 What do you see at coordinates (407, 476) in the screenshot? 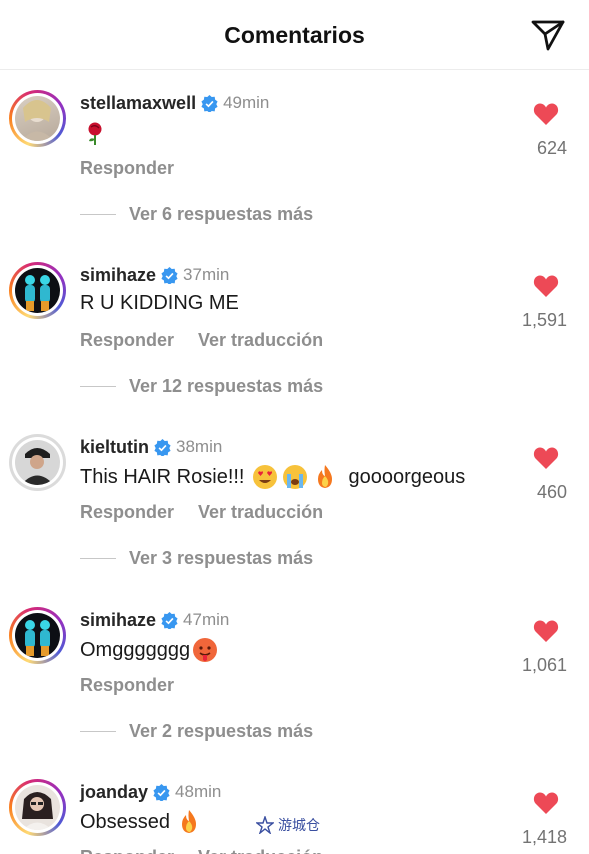
I see `comment-text-end: goooorgeous` at bounding box center [407, 476].